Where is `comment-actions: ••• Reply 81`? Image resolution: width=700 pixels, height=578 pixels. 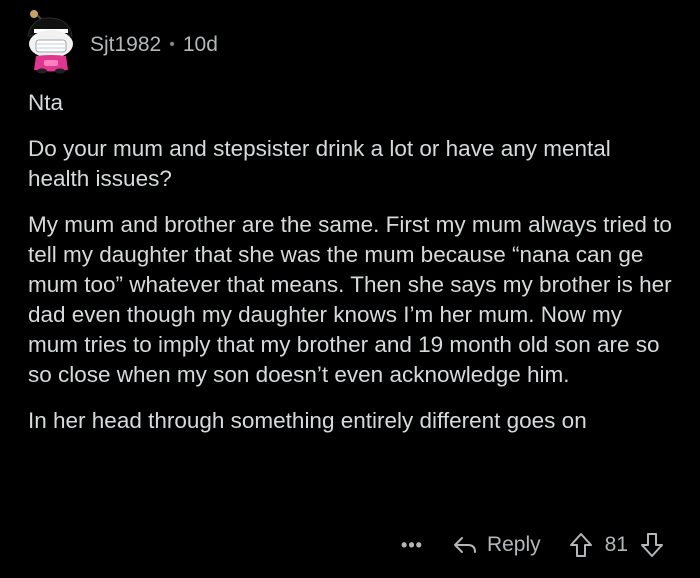 comment-actions: ••• Reply 81 is located at coordinates (532, 545).